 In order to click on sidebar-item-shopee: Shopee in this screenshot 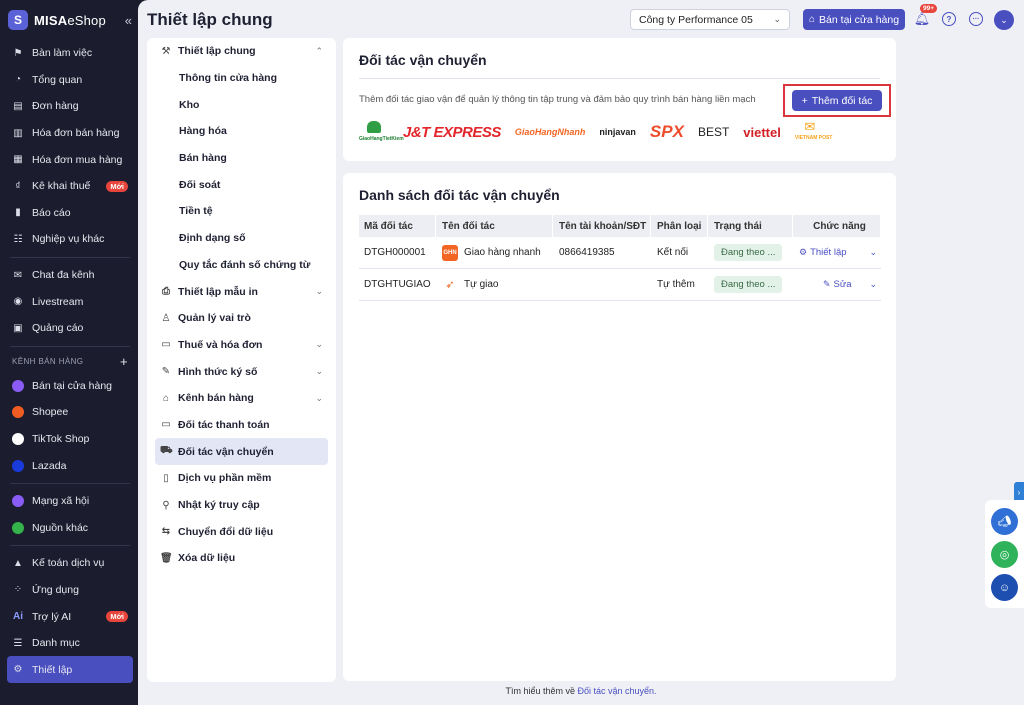, I will do `click(70, 412)`.